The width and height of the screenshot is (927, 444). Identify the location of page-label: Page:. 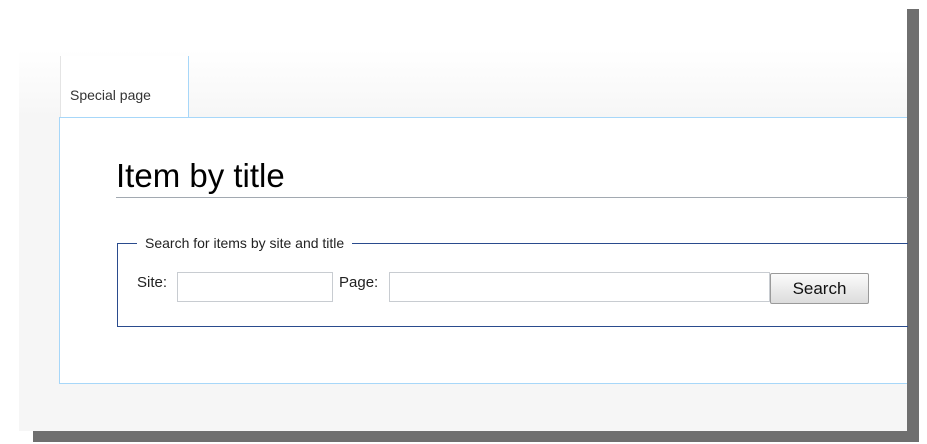
(359, 282).